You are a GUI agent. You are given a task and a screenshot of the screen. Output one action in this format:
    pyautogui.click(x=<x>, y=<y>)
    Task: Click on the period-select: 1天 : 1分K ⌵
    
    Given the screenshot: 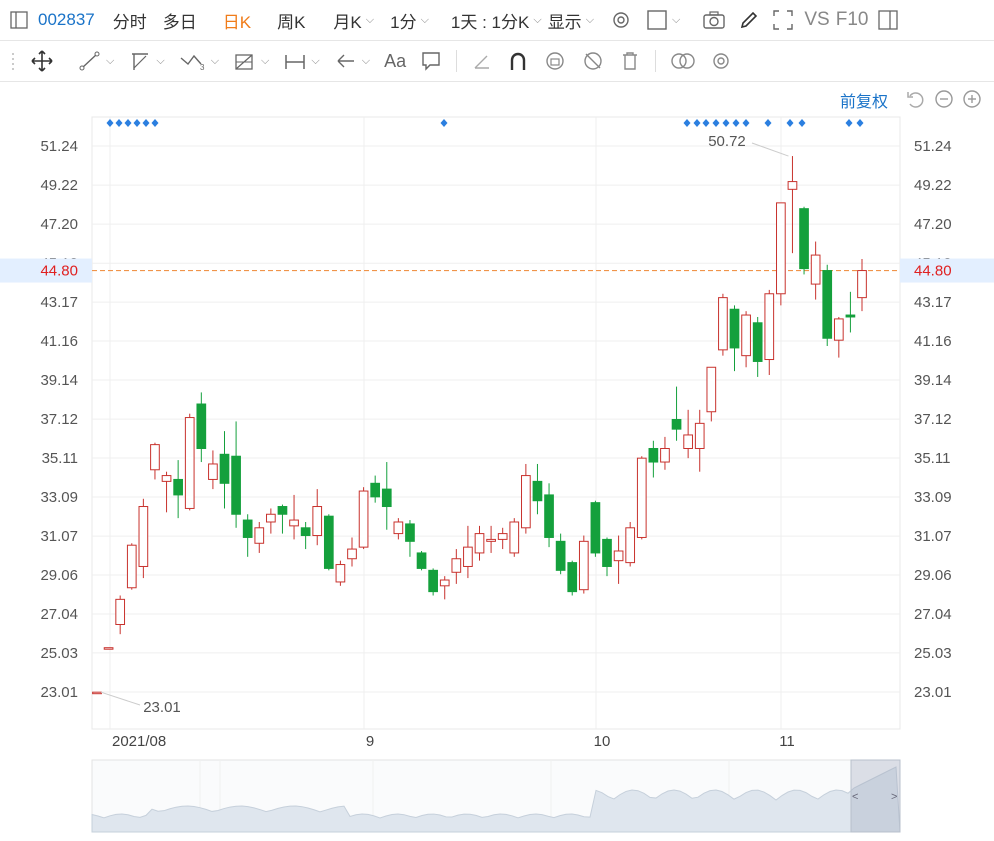 What is the action you would take?
    pyautogui.click(x=496, y=20)
    